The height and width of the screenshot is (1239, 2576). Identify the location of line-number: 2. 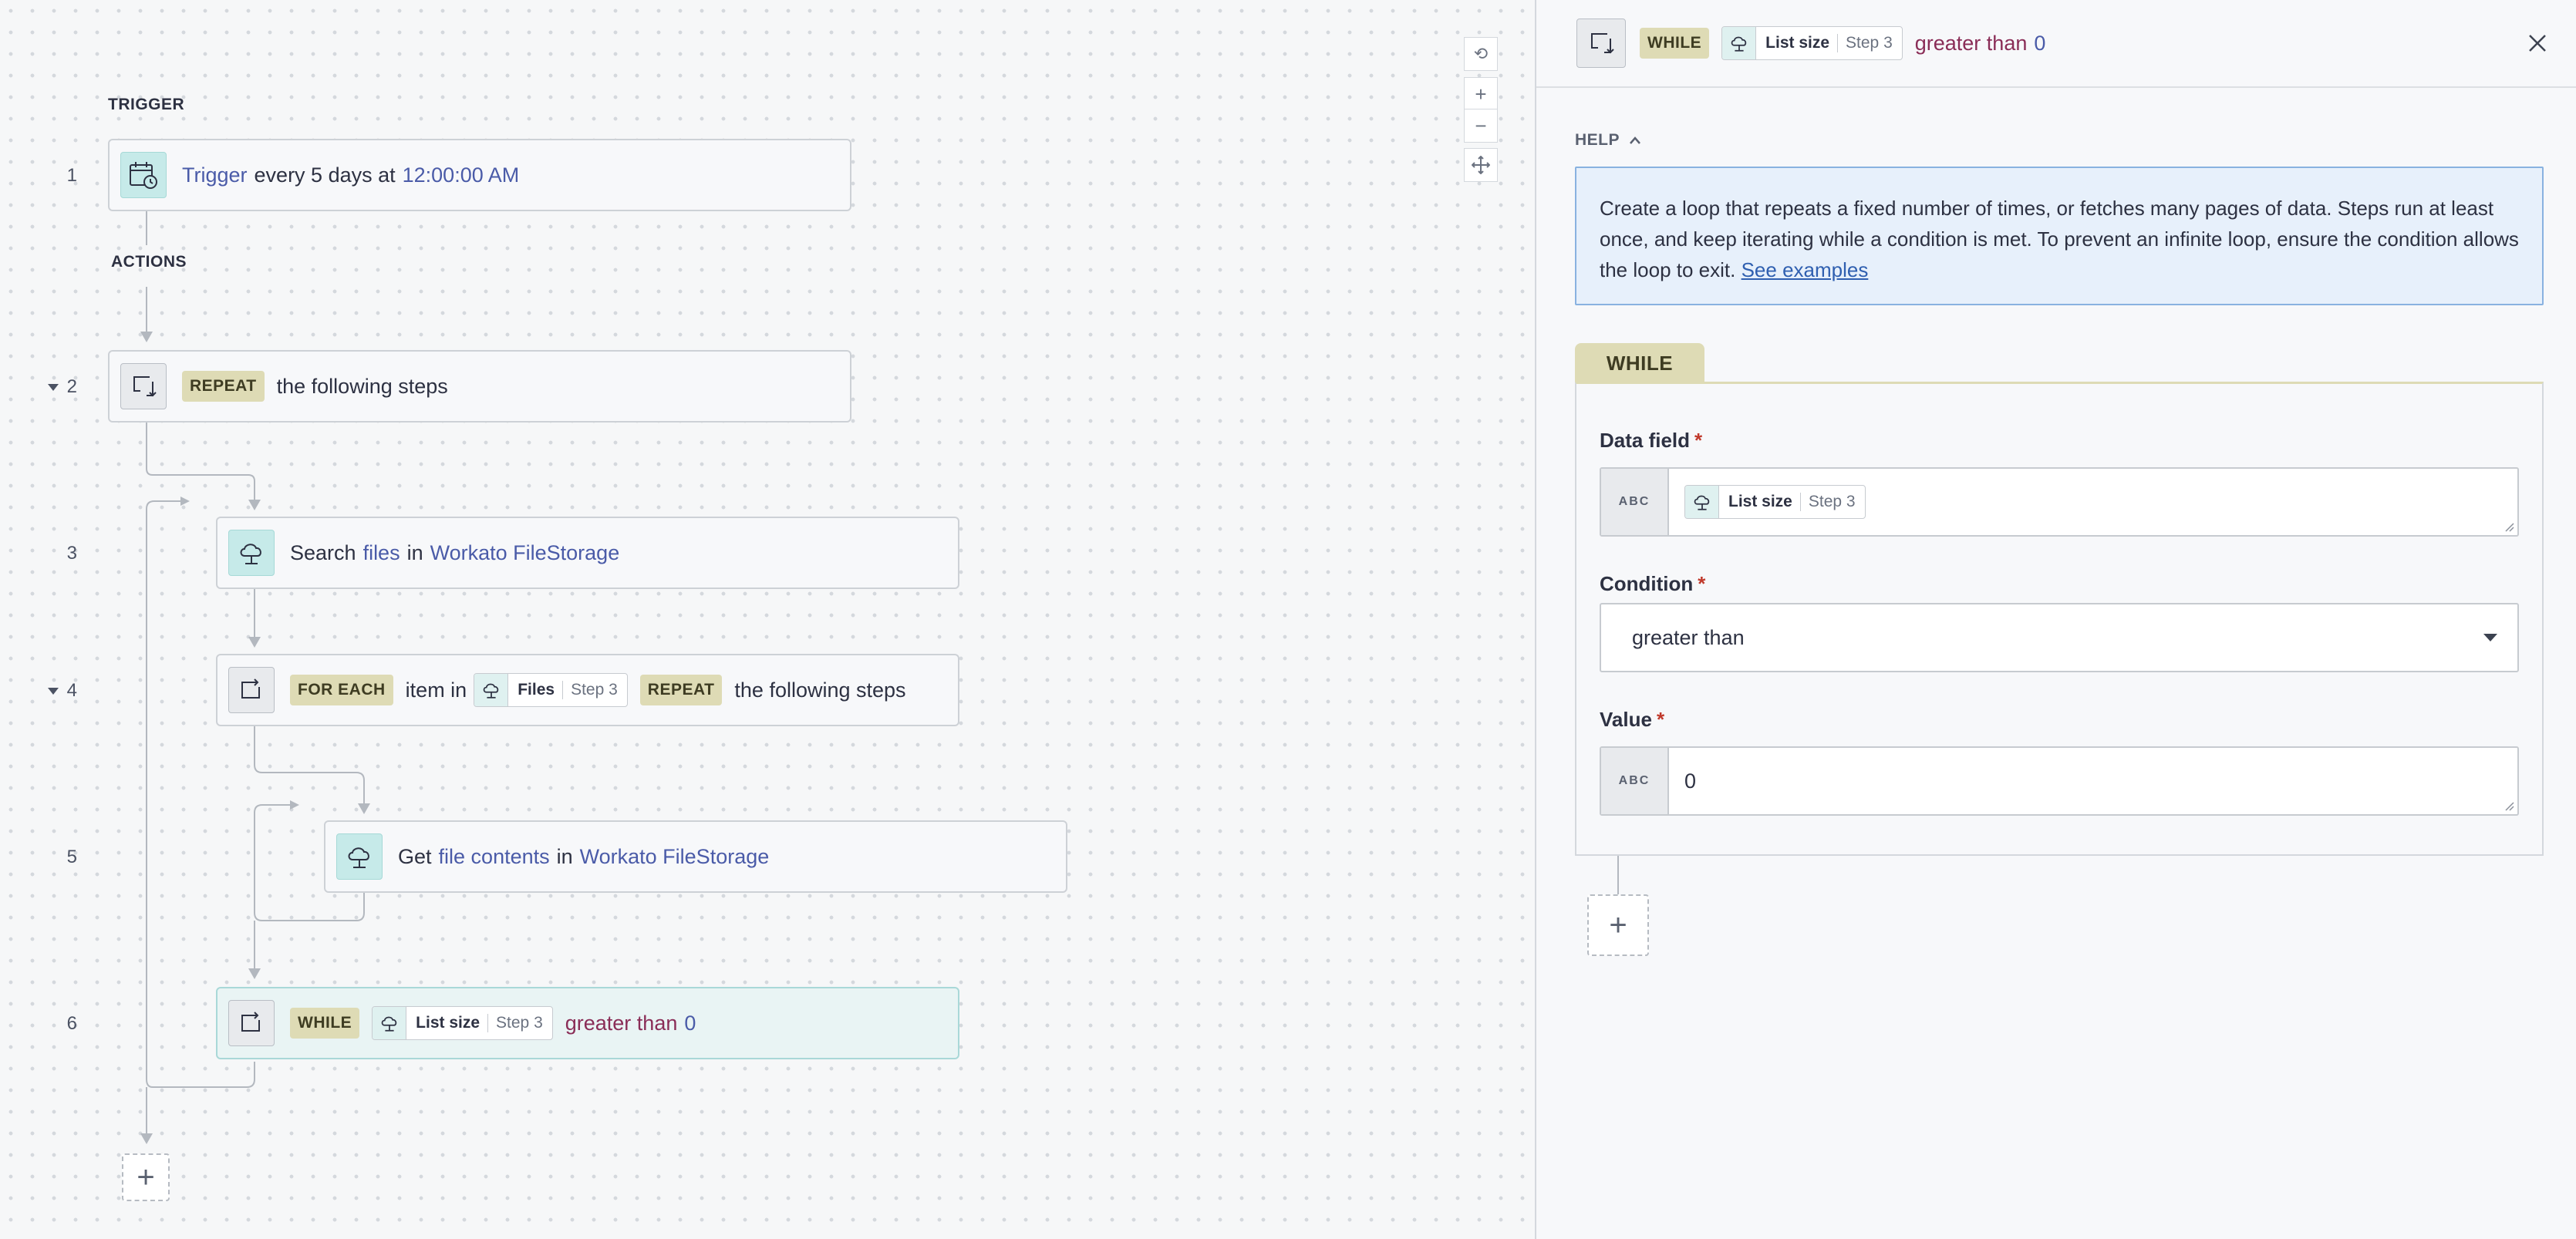
(71, 386).